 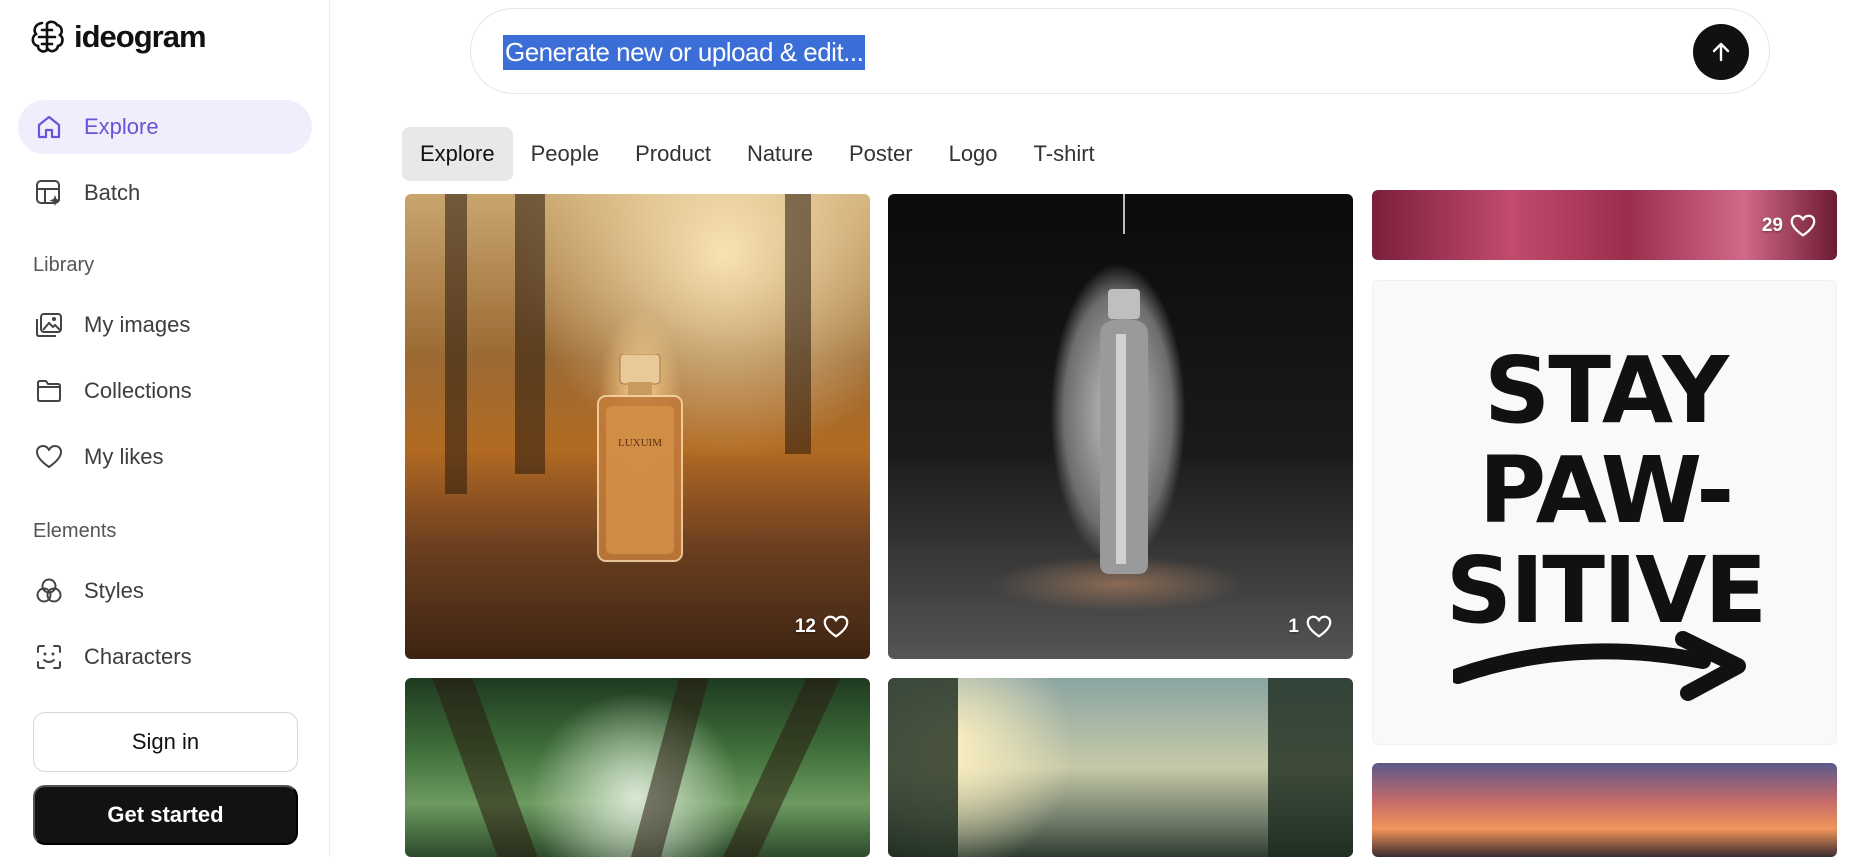 What do you see at coordinates (1064, 154) in the screenshot?
I see `tab-tshirt: T-shirt` at bounding box center [1064, 154].